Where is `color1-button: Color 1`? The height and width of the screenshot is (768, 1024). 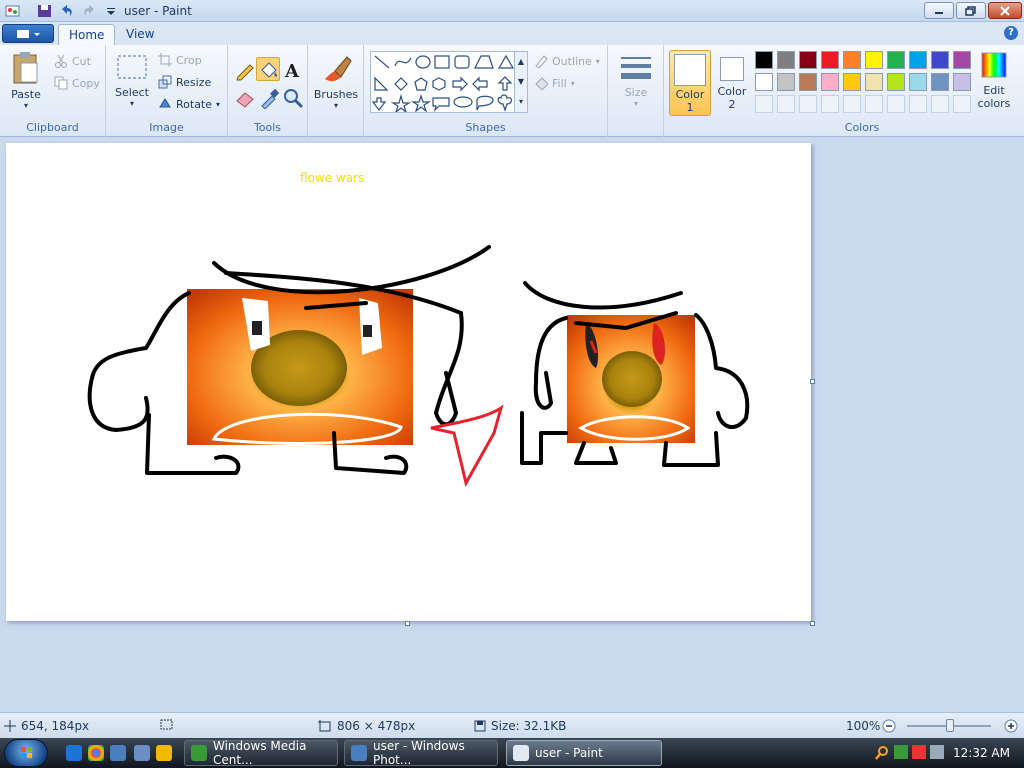
color1-button: Color 1 is located at coordinates (690, 83).